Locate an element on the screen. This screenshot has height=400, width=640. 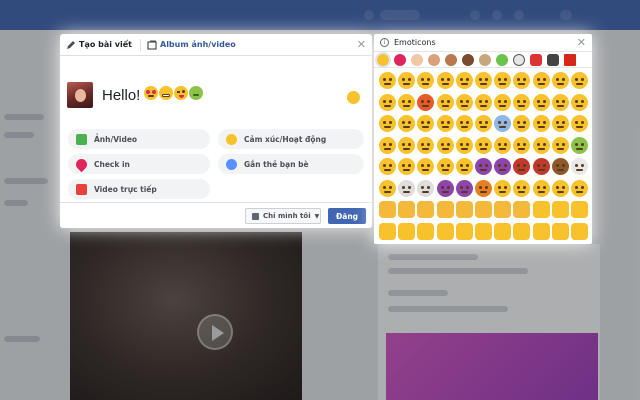
person-tan-category-icon is located at coordinates (451, 59).